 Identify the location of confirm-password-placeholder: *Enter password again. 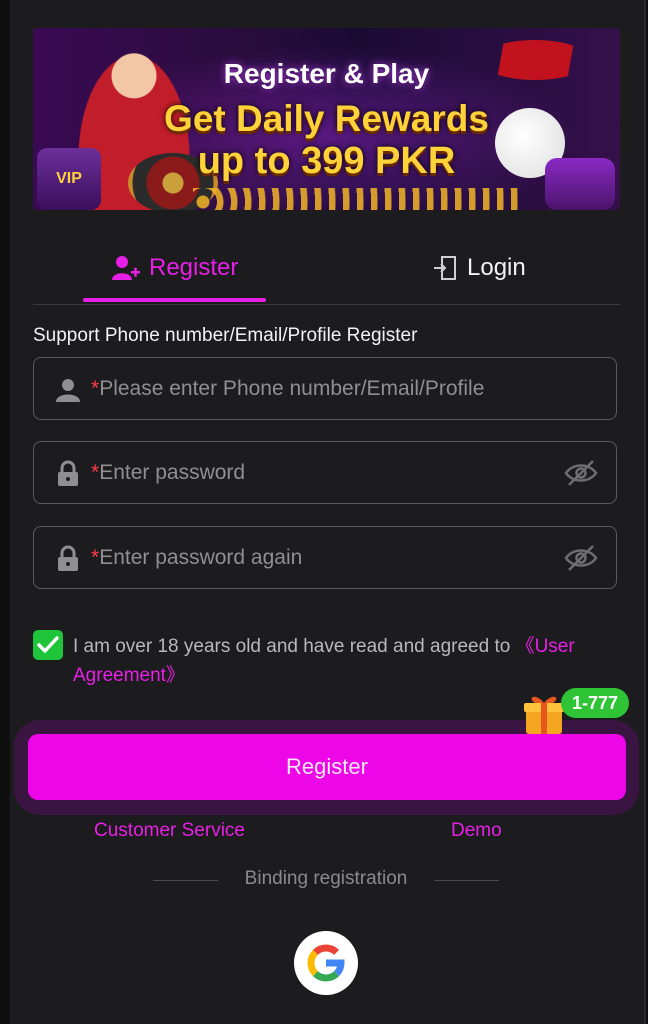
(197, 557).